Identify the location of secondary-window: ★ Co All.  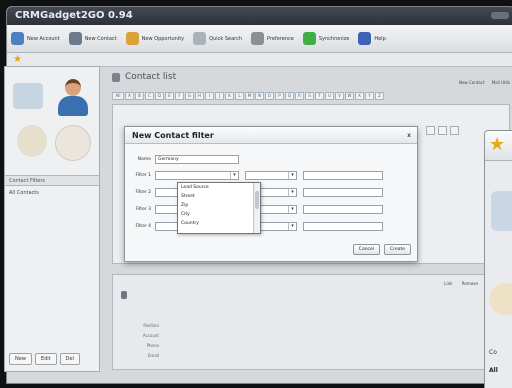
(498, 259).